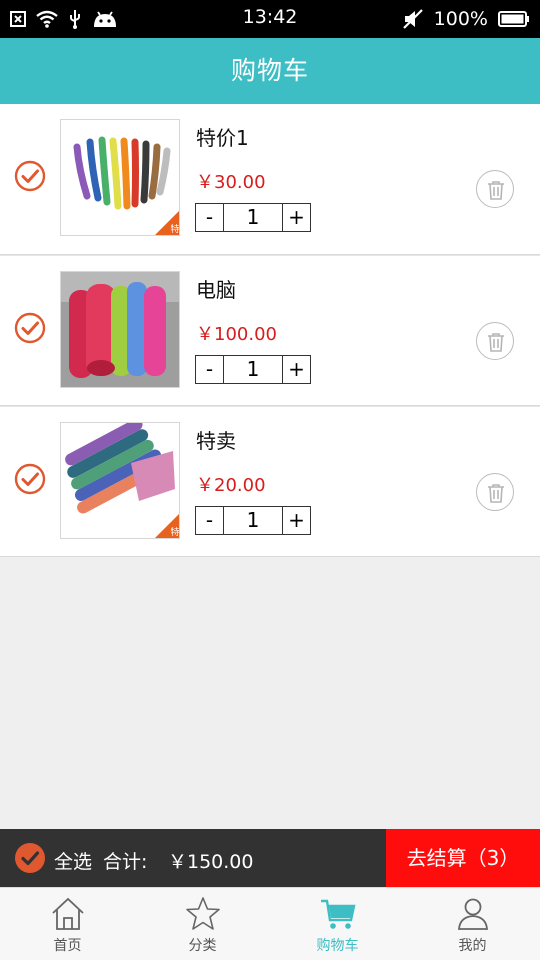 This screenshot has width=540, height=960. Describe the element at coordinates (270, 19) in the screenshot. I see `status-bar: 13:42 100%` at that location.